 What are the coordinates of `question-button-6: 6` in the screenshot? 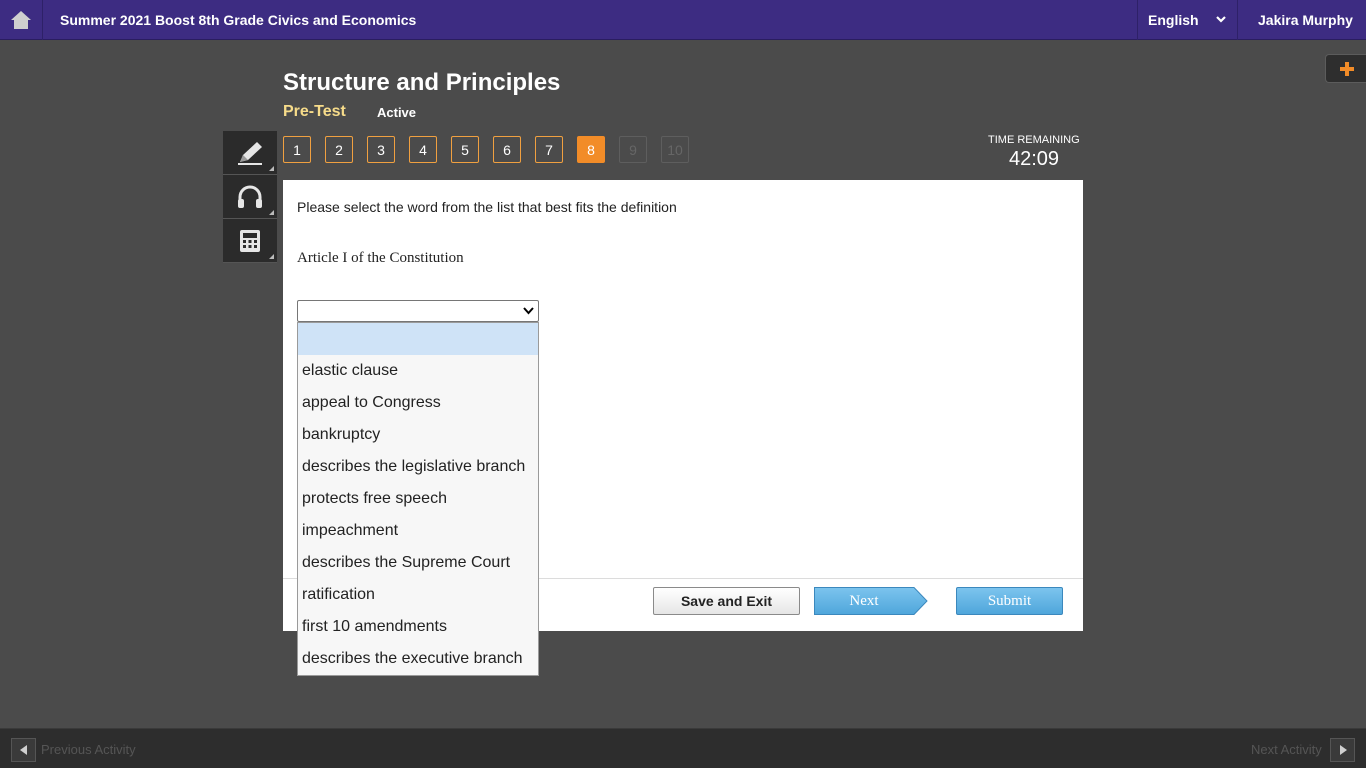 It's located at (507, 149).